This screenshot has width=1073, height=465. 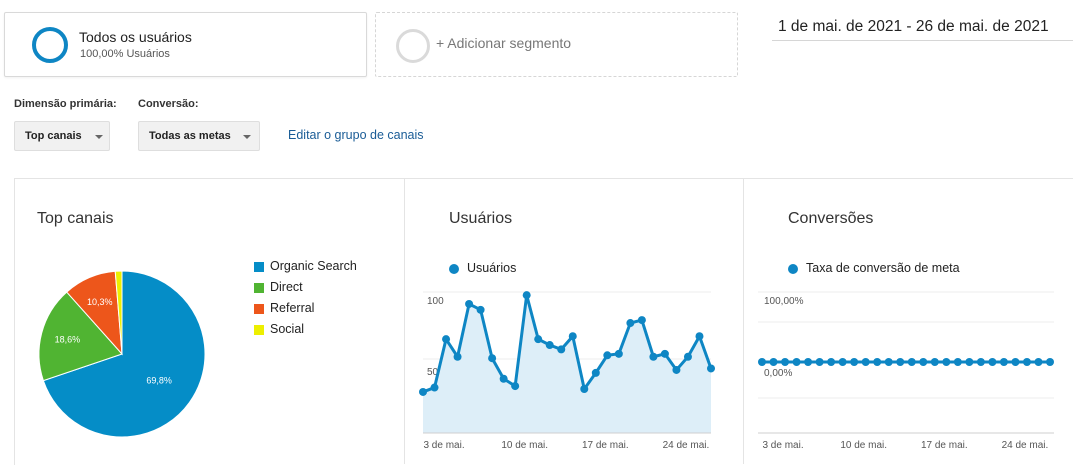 I want to click on pie-panel-title: Top canais, so click(x=75, y=218).